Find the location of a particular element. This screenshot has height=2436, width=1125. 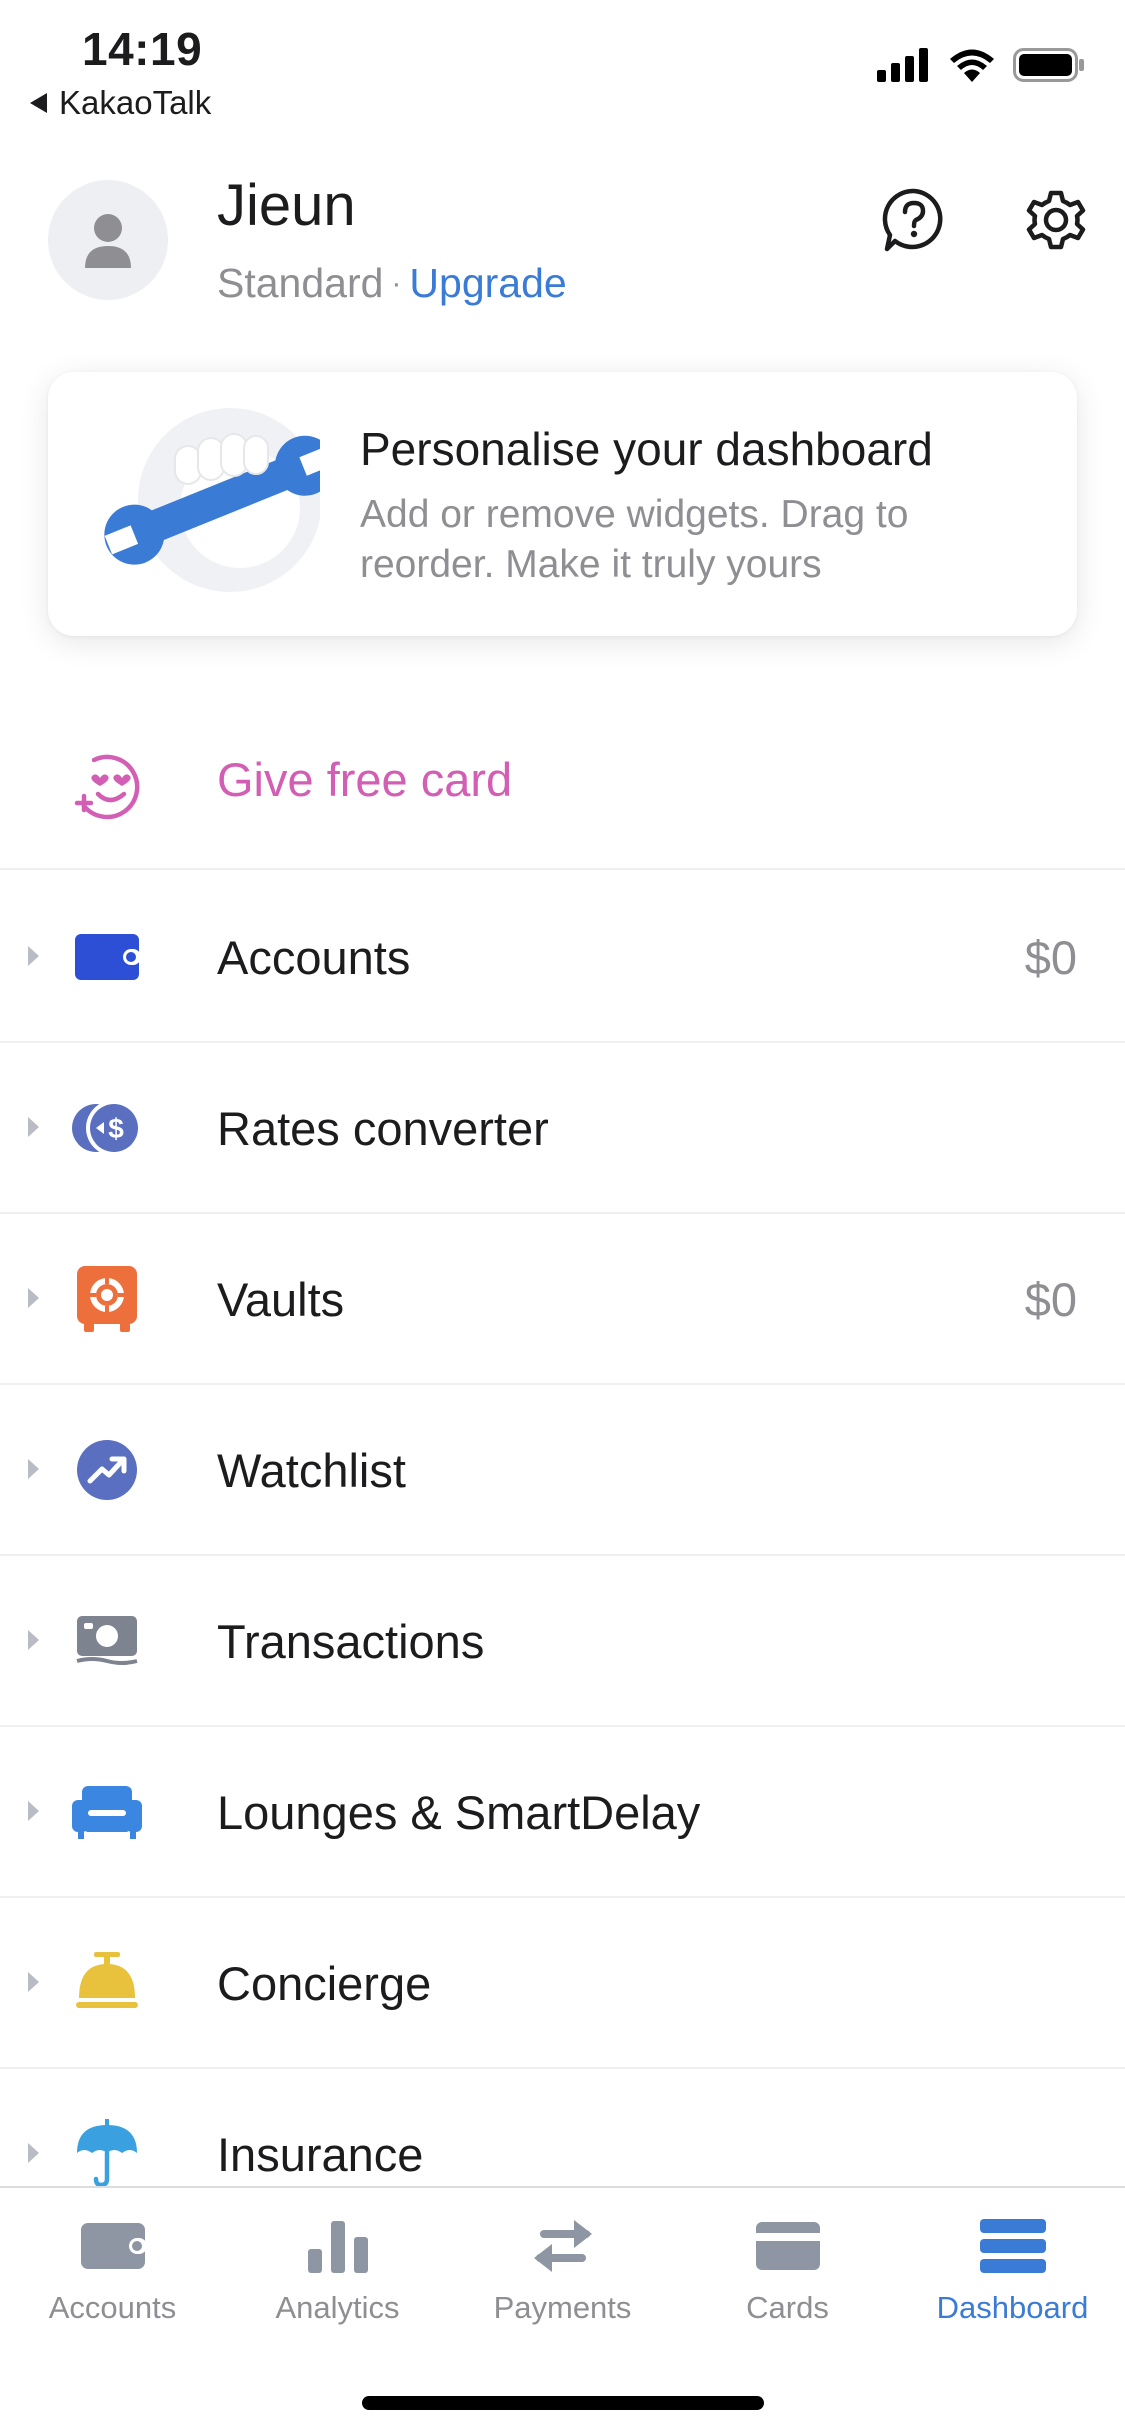

sofa-icon is located at coordinates (107, 1812).